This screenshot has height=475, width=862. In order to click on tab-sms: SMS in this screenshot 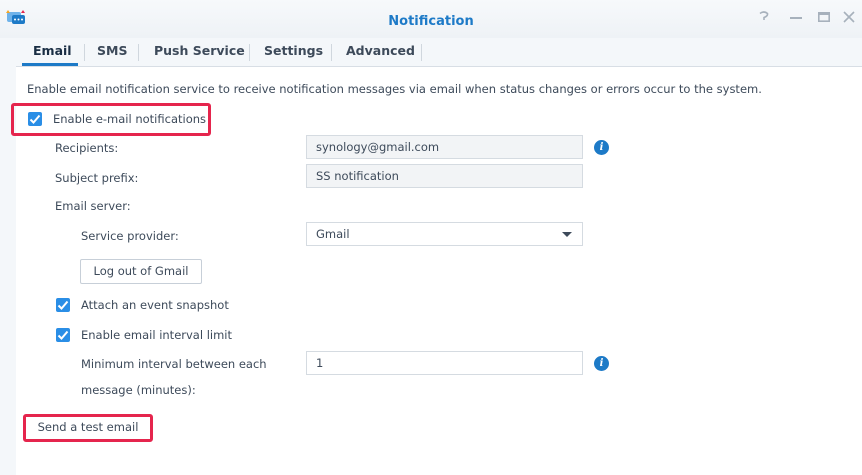, I will do `click(112, 50)`.